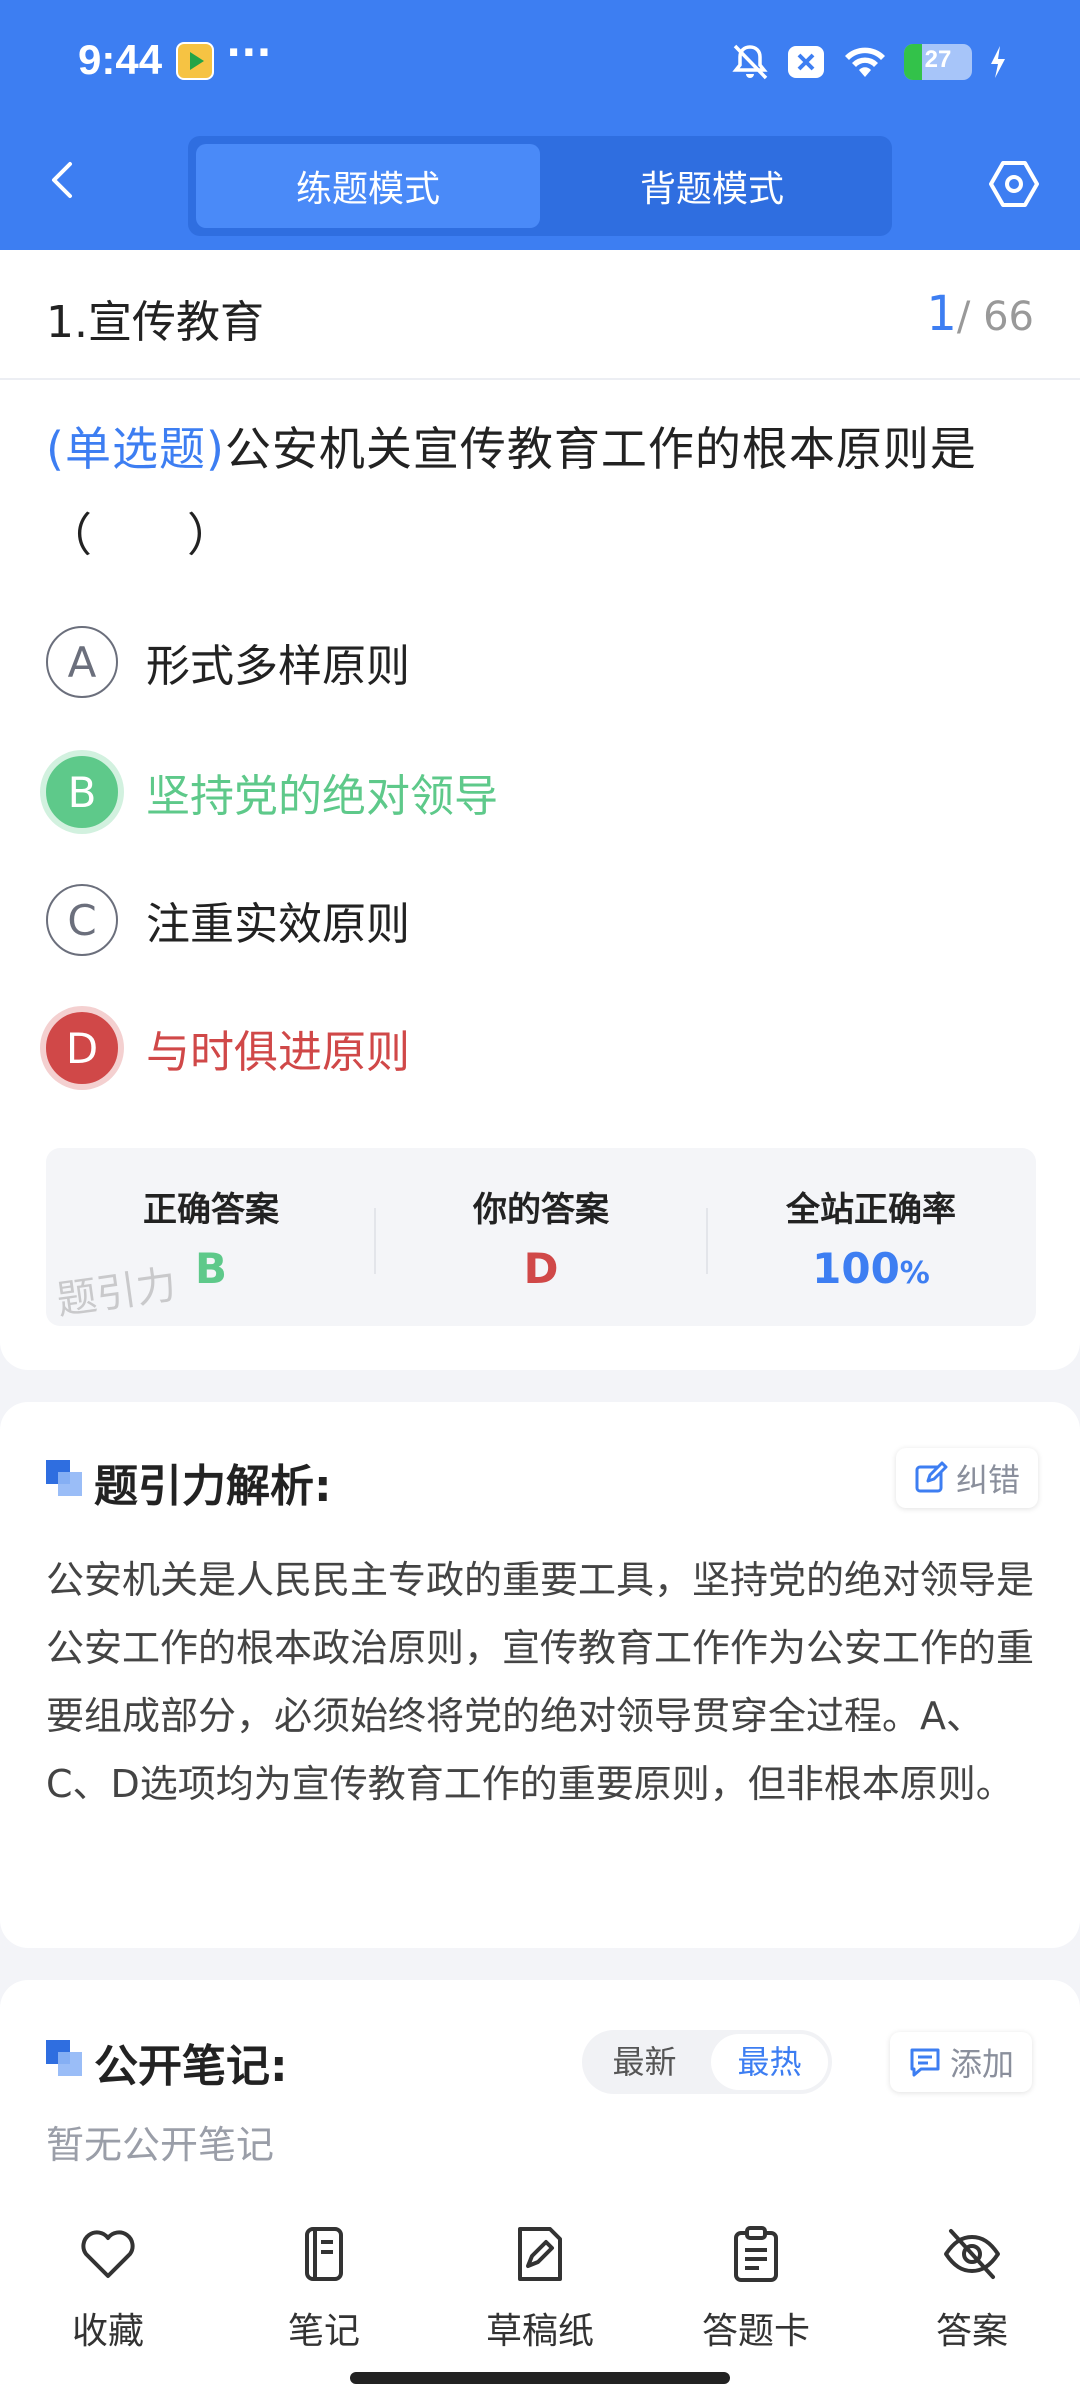 Image resolution: width=1080 pixels, height=2400 pixels. I want to click on answer-summary: 正确答案 B 你的答案 D 全站正确率 100% 题引力, so click(541, 1237).